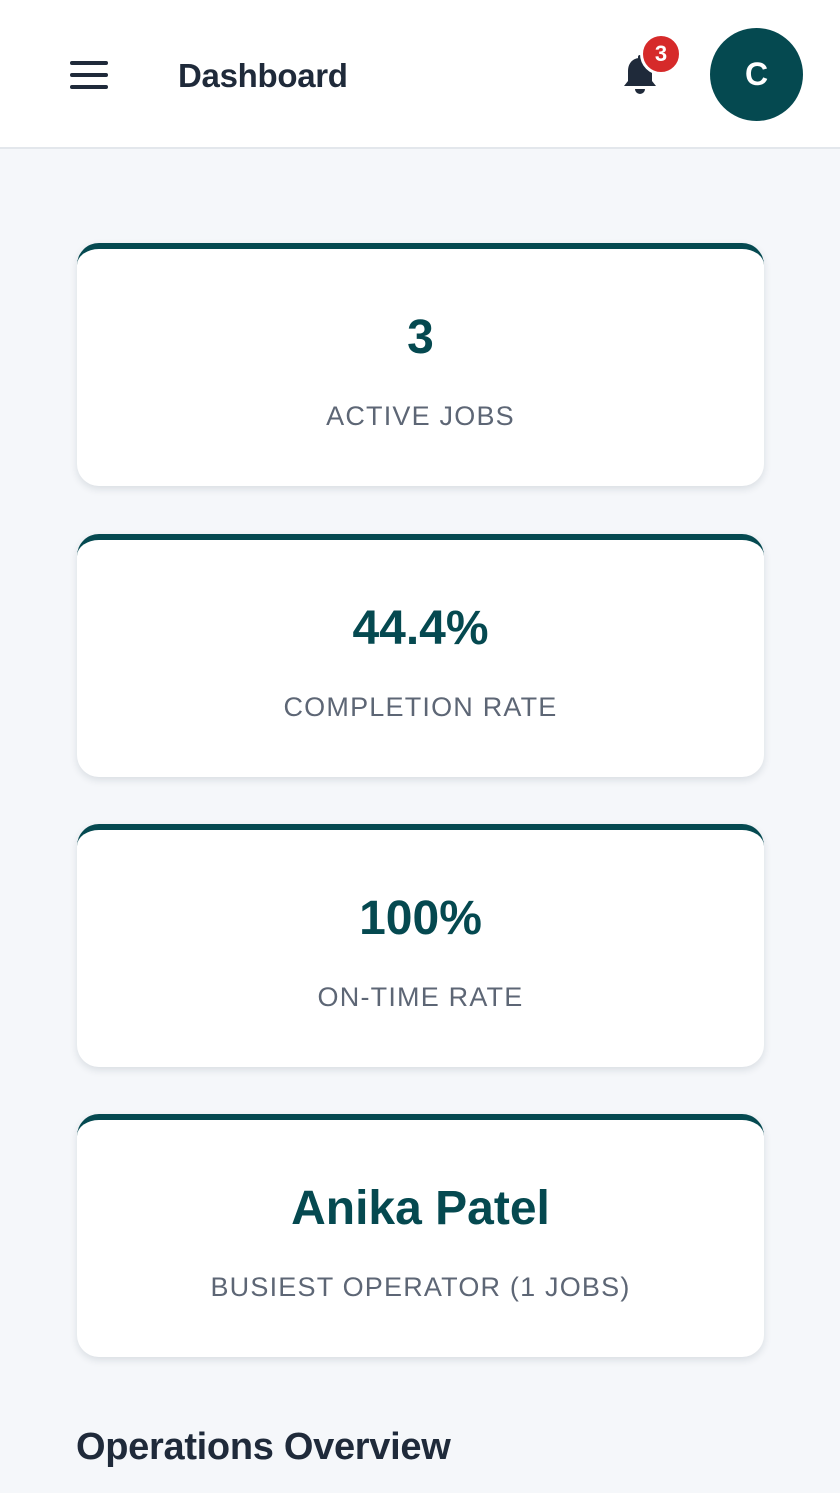 This screenshot has width=840, height=1493. What do you see at coordinates (89, 75) in the screenshot?
I see `menu-button` at bounding box center [89, 75].